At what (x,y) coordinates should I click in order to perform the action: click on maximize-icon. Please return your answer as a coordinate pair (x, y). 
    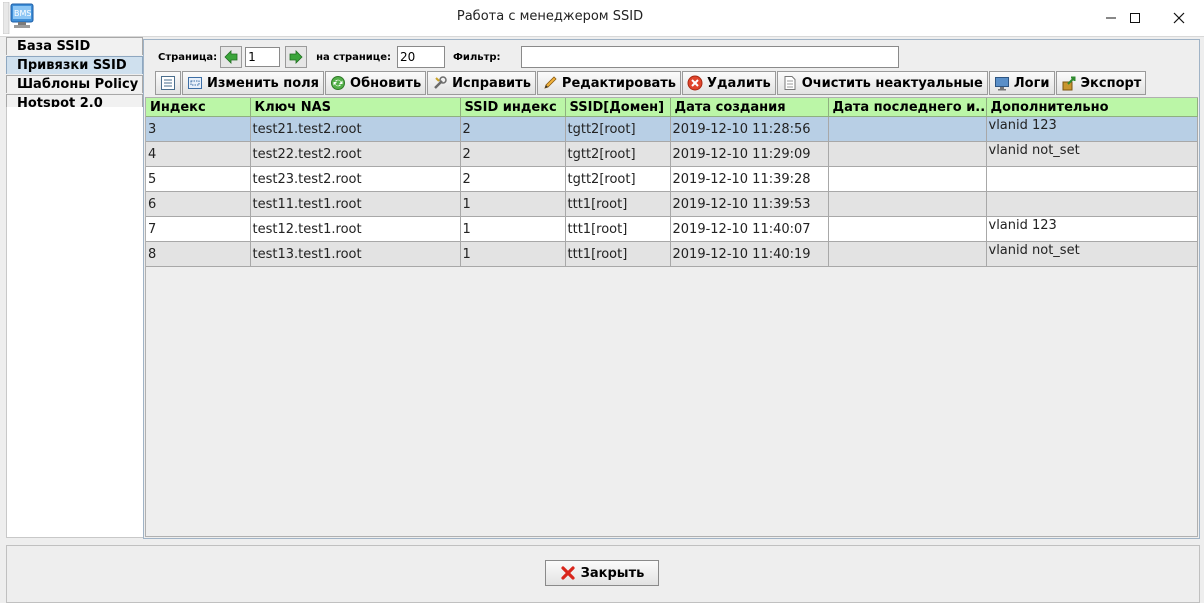
    Looking at the image, I should click on (1135, 18).